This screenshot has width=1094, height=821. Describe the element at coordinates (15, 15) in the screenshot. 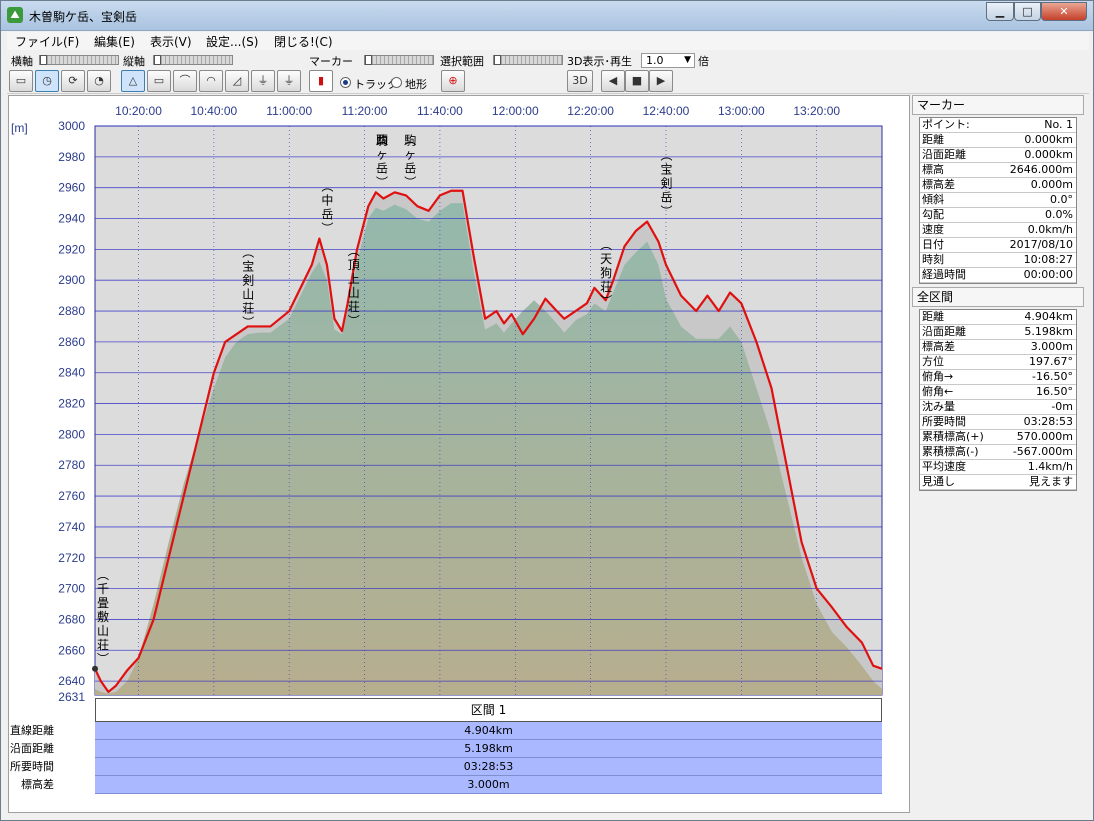

I see `app-icon: ⛰` at that location.